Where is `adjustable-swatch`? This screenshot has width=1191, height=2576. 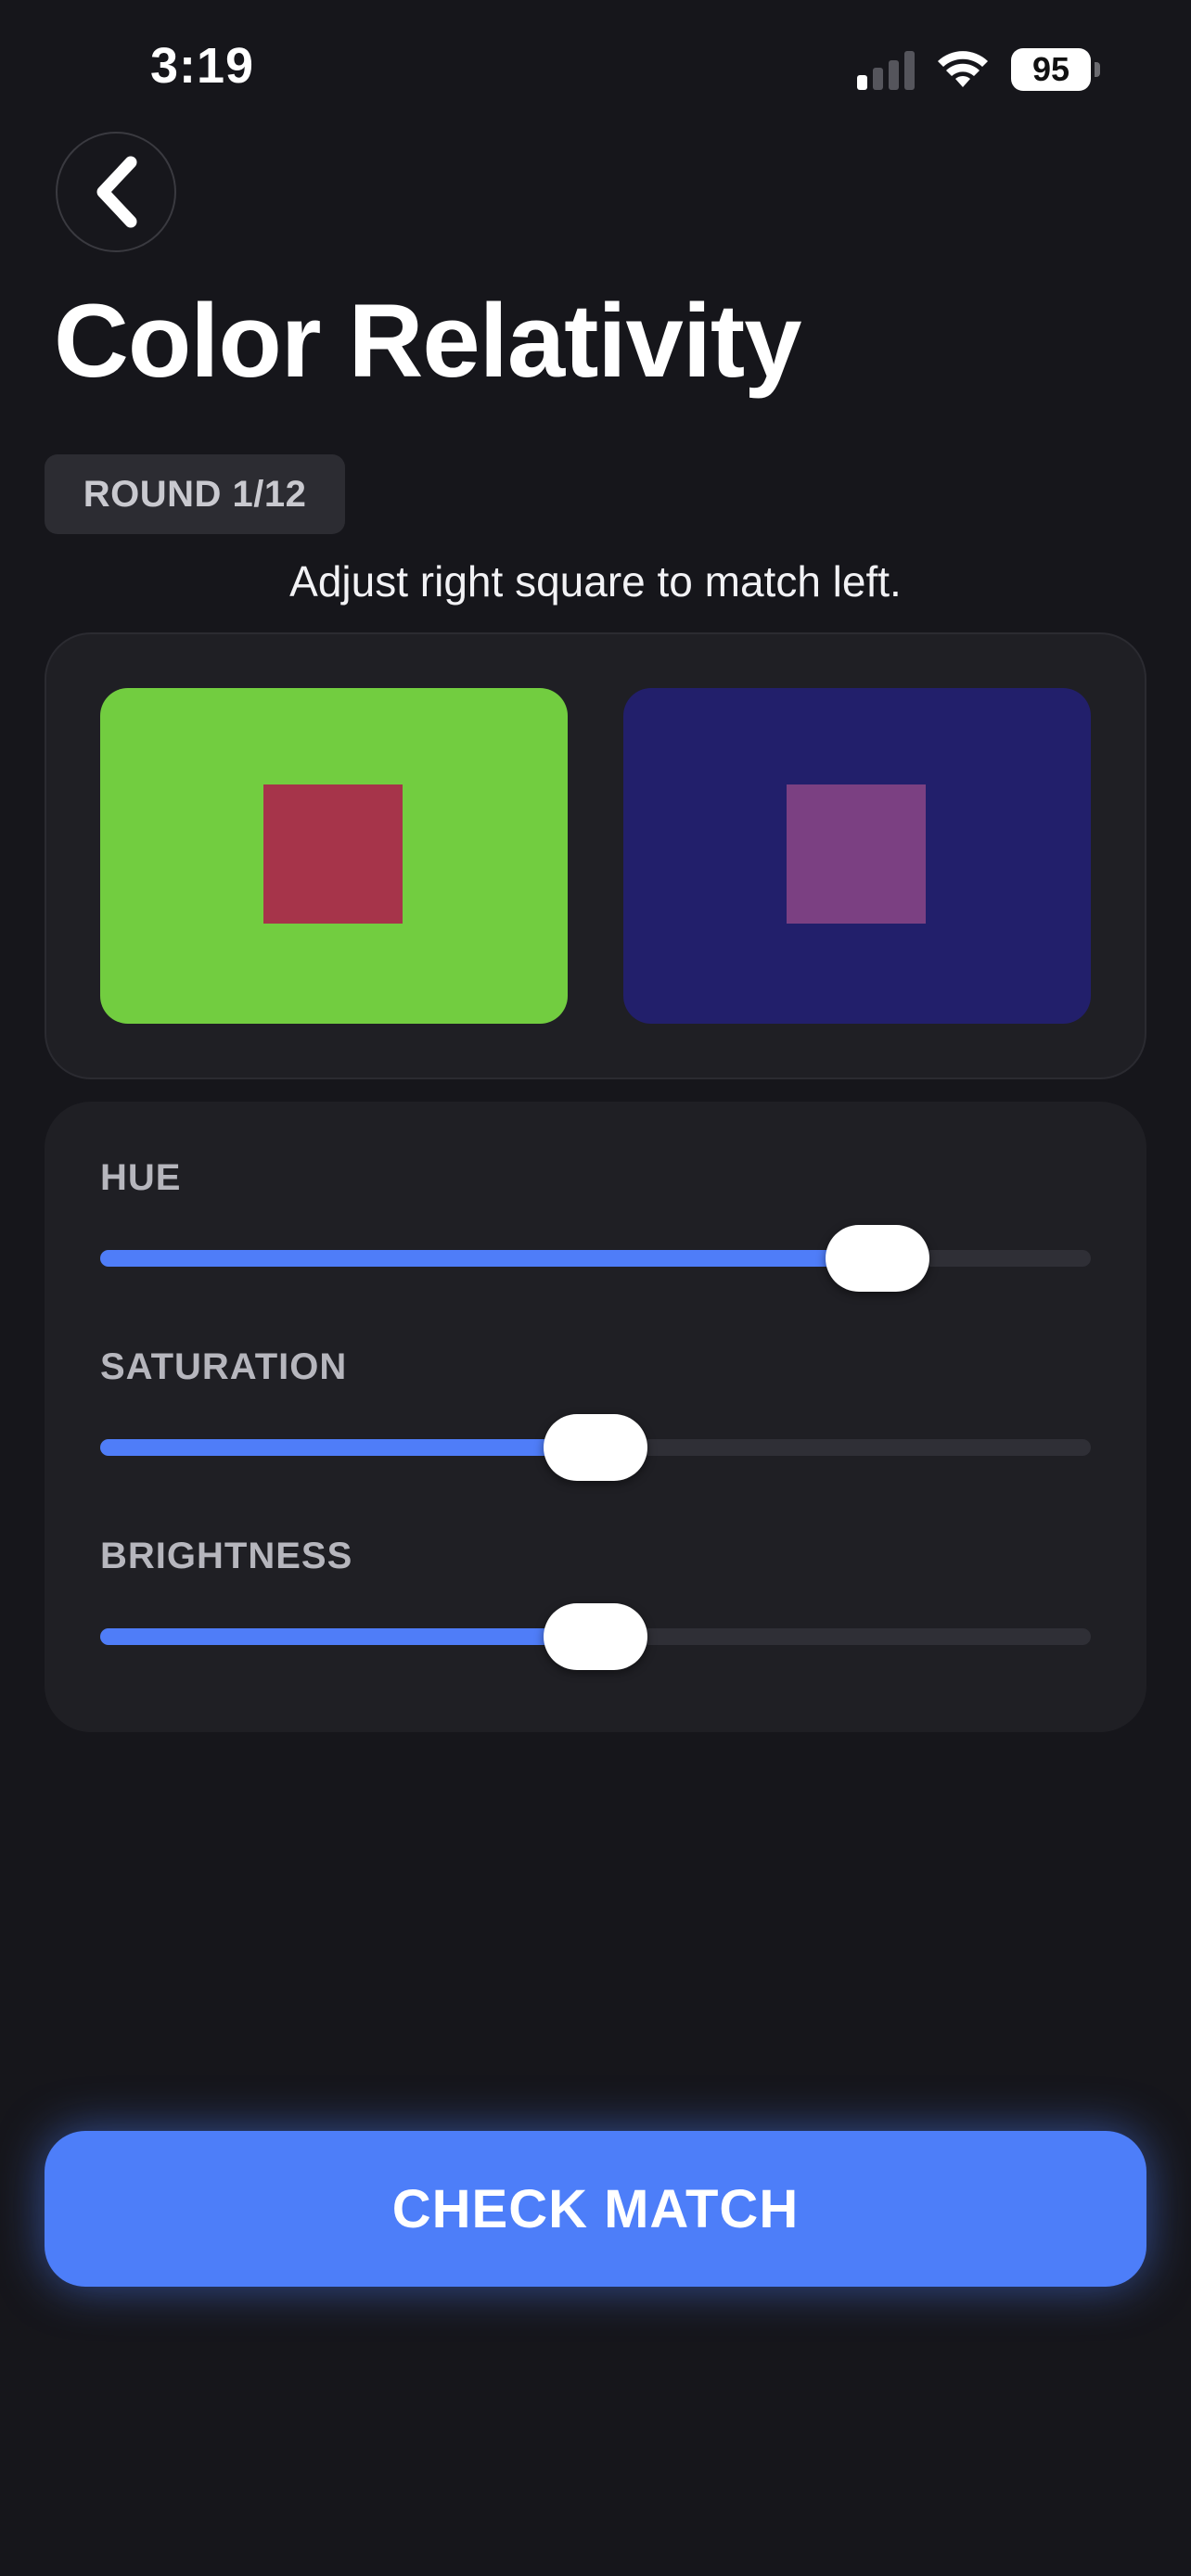 adjustable-swatch is located at coordinates (857, 856).